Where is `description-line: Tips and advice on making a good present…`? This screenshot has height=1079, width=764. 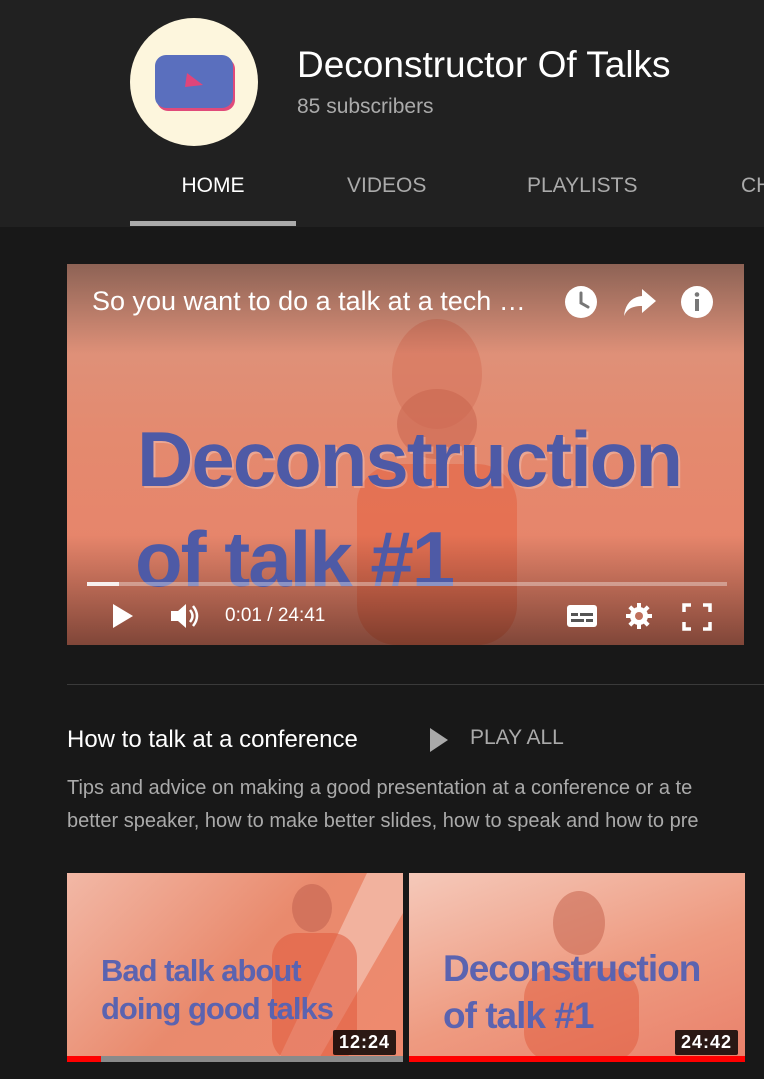
description-line: Tips and advice on making a good present… is located at coordinates (380, 788).